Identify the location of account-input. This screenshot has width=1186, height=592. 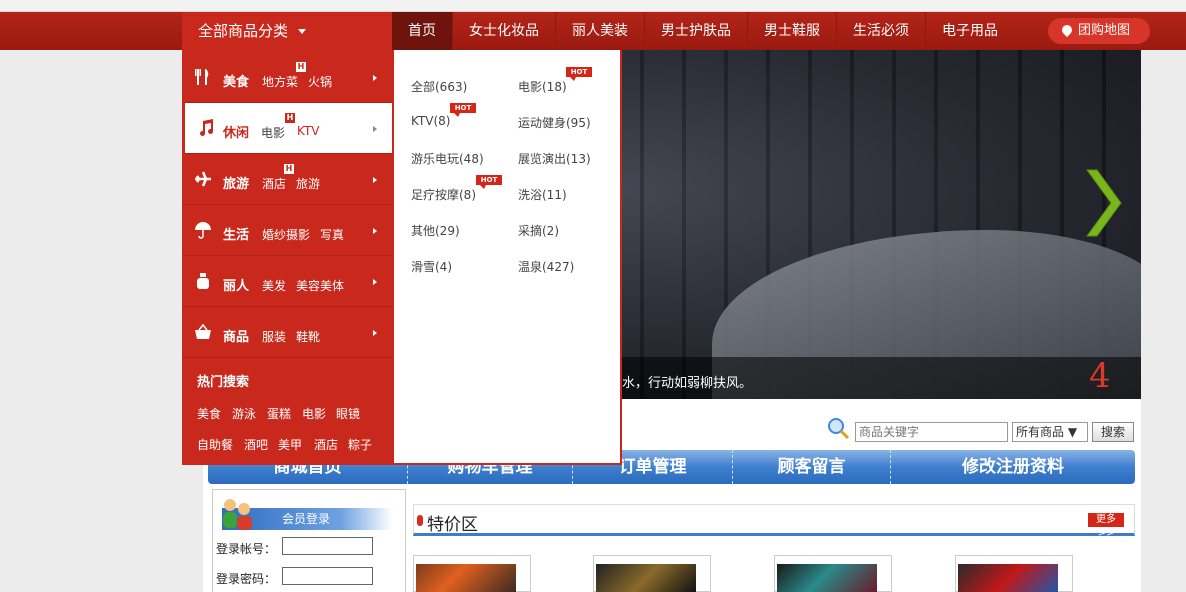
(327, 546).